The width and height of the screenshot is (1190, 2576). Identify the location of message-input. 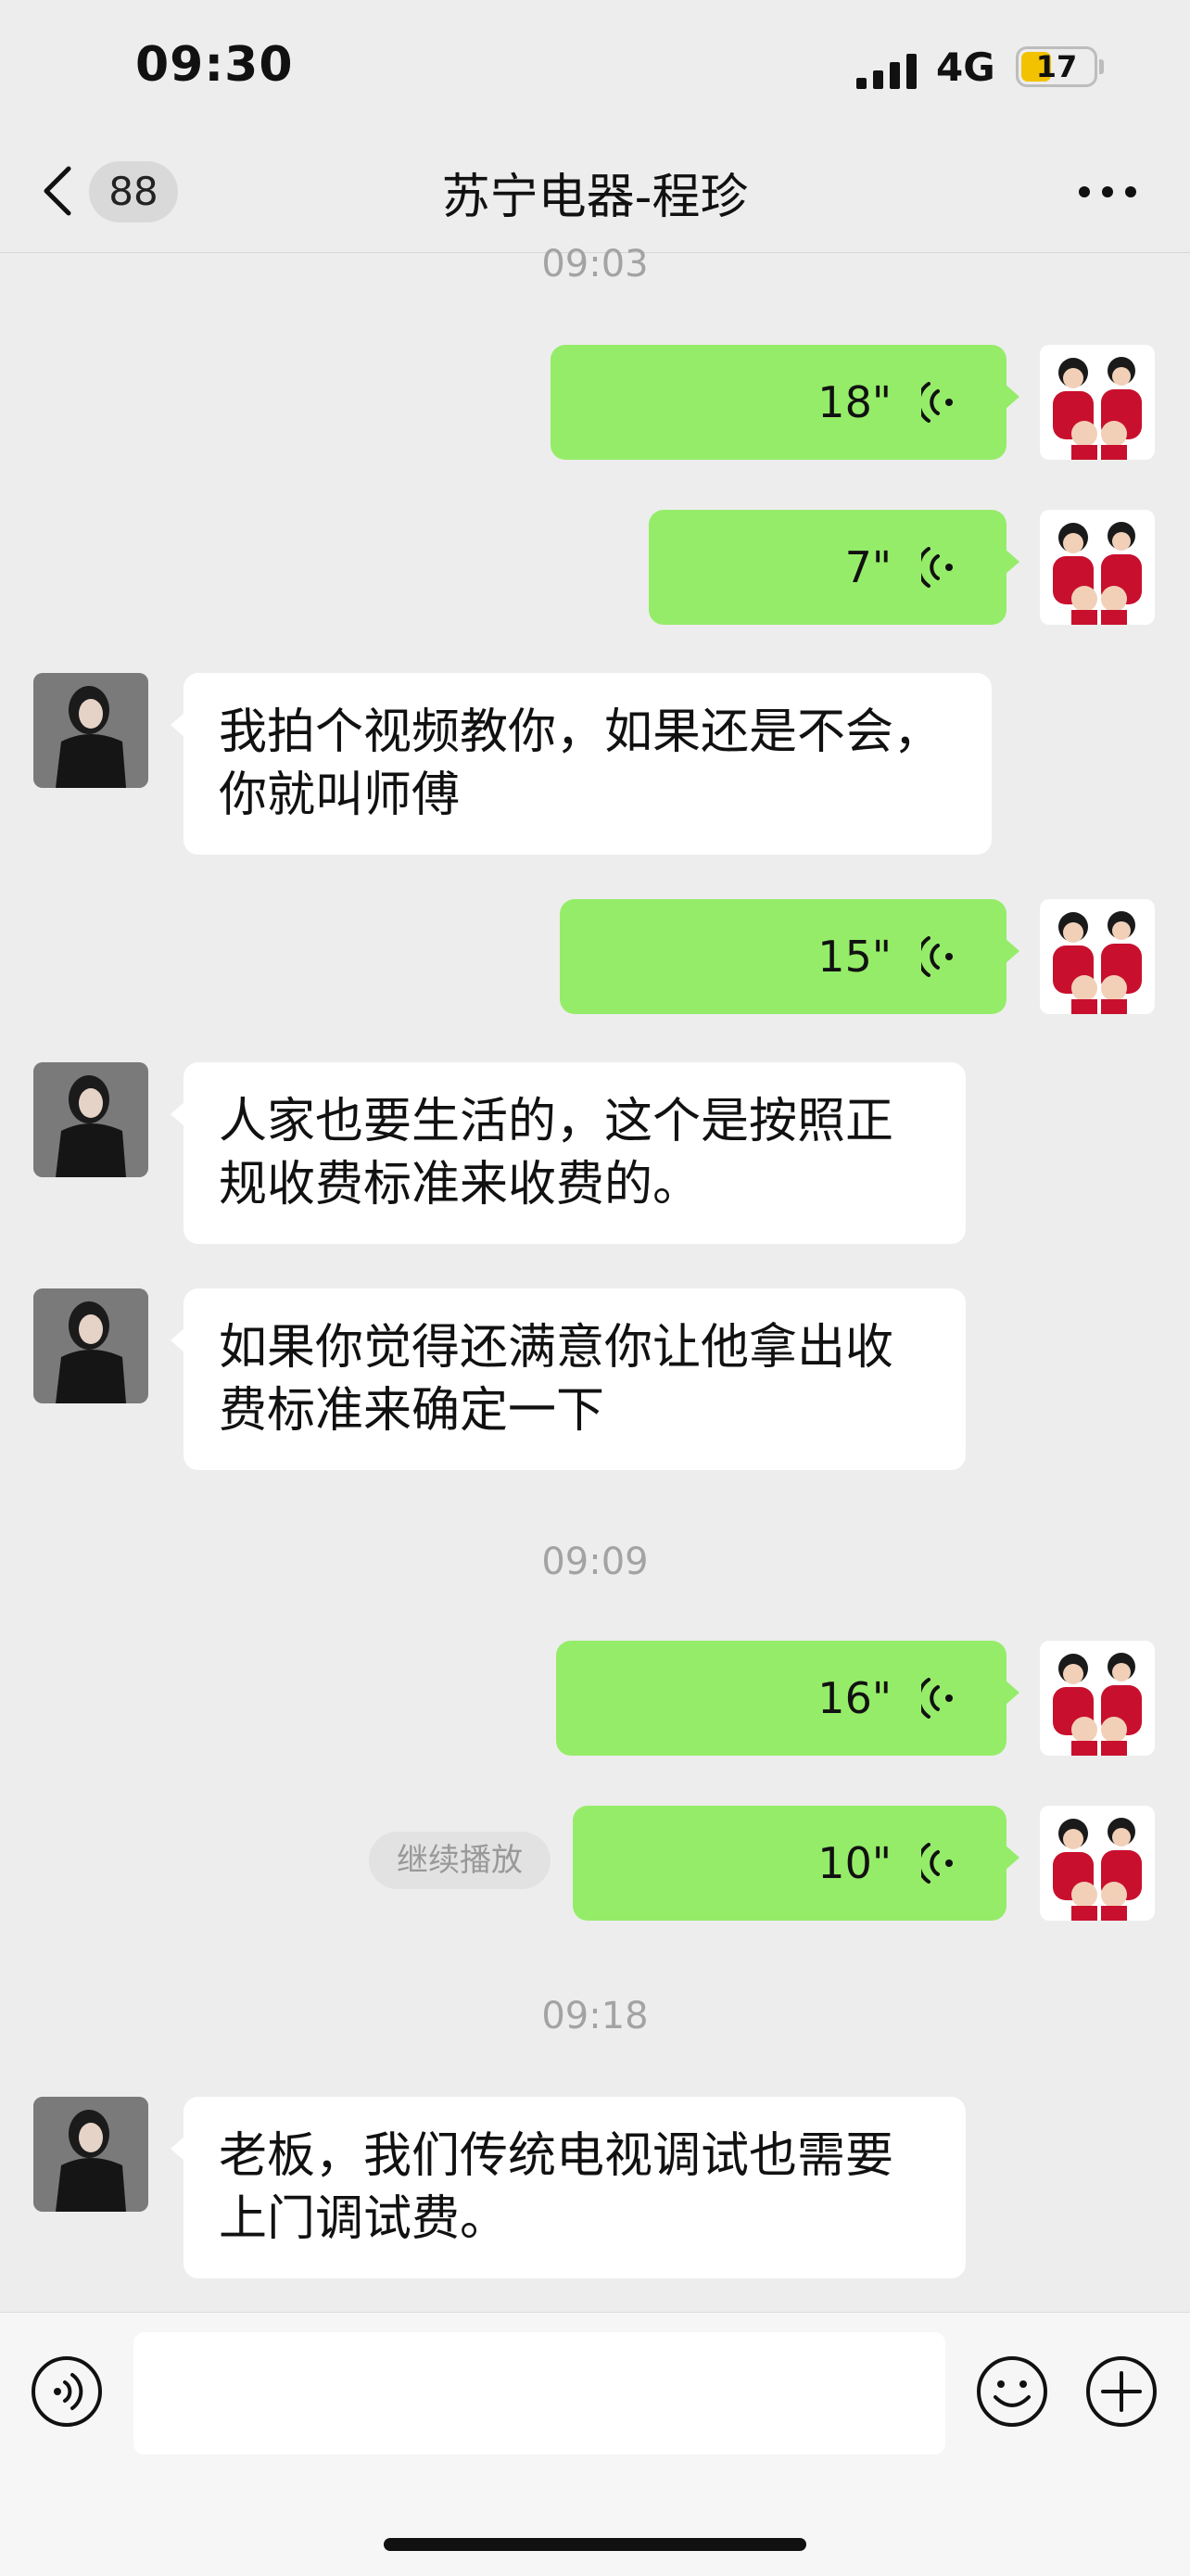
(539, 2393).